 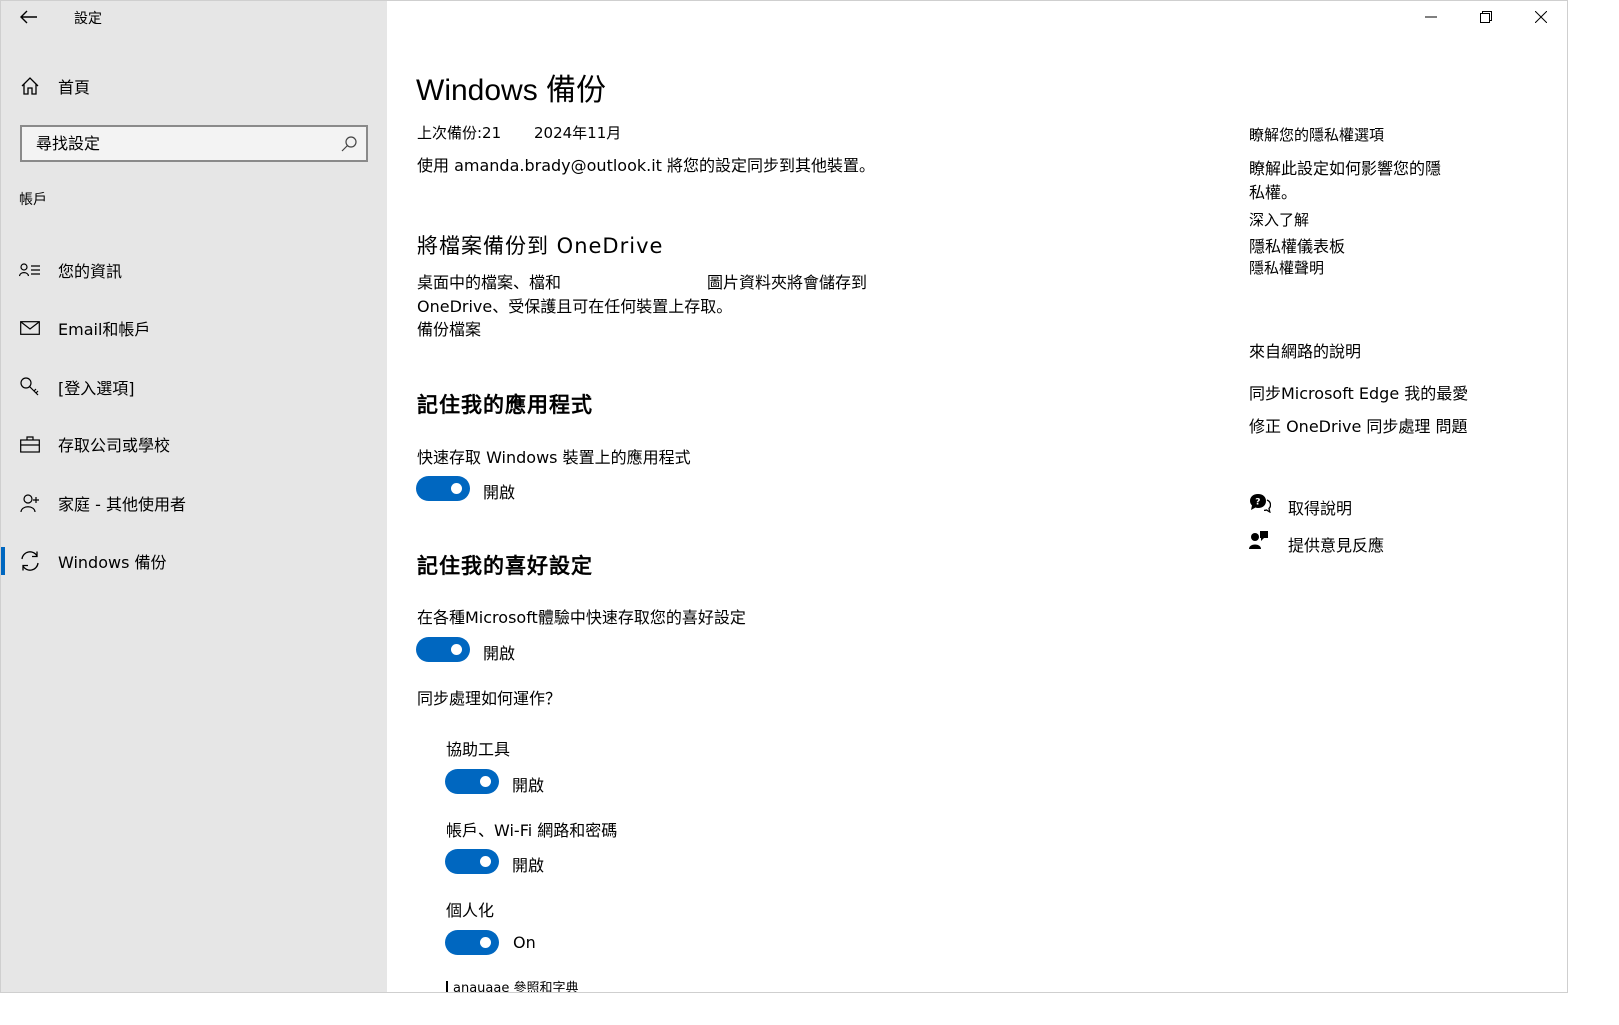 I want to click on accessibility-state: 開啟, so click(x=528, y=785).